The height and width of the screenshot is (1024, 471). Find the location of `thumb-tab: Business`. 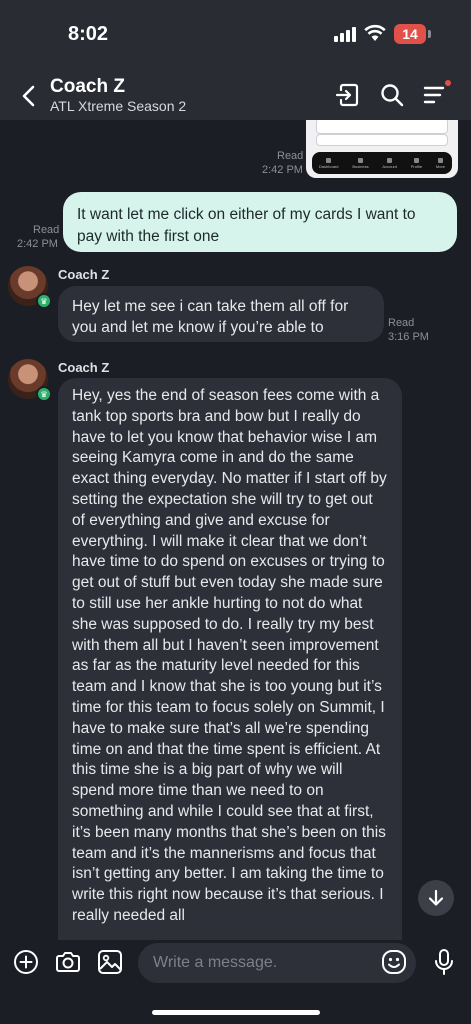

thumb-tab: Business is located at coordinates (360, 163).